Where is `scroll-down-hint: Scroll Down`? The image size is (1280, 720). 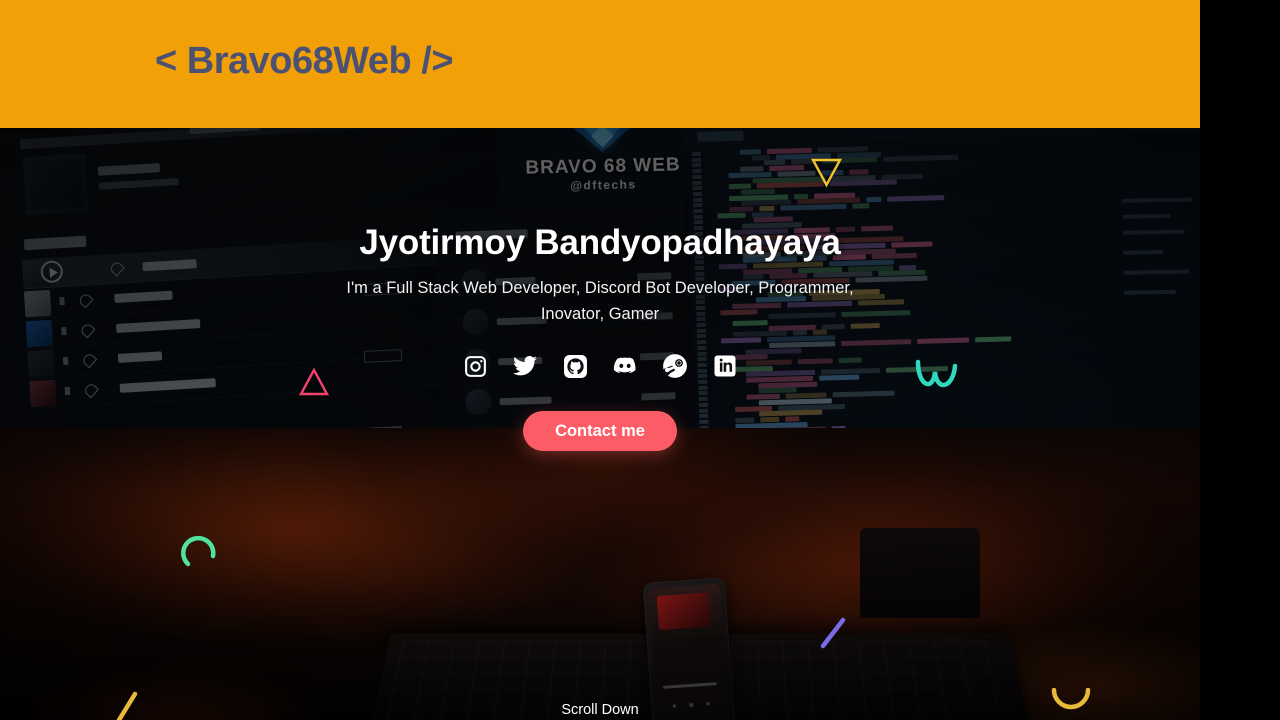
scroll-down-hint: Scroll Down is located at coordinates (600, 710).